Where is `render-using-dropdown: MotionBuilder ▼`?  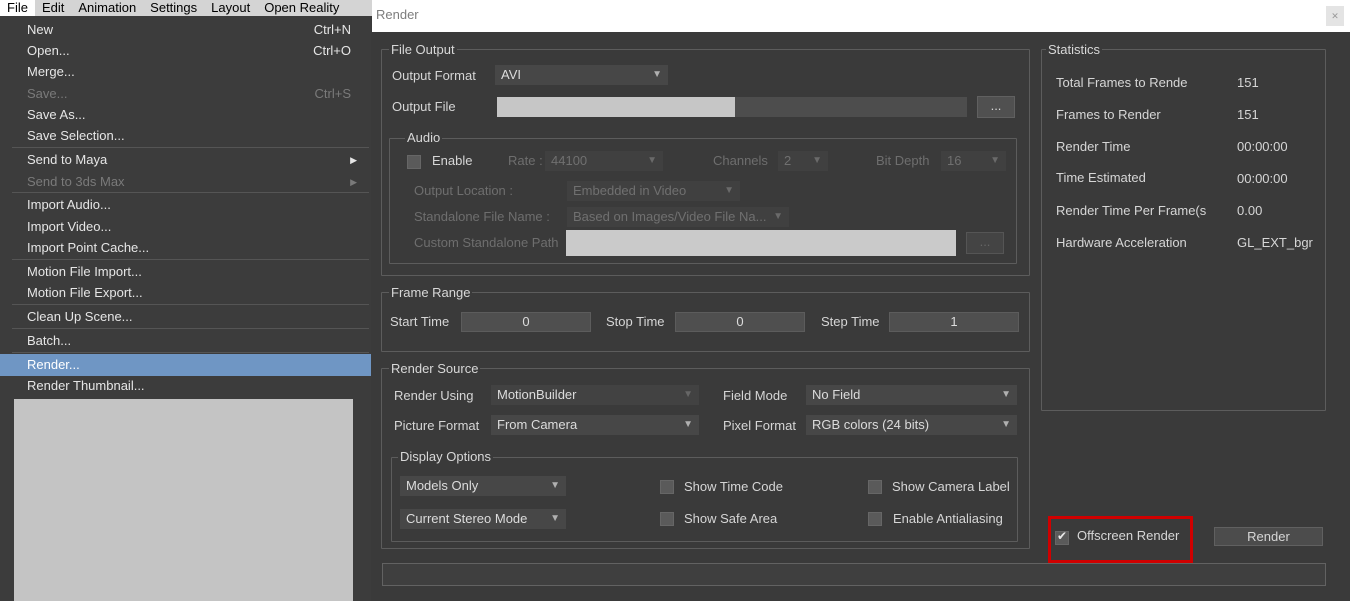
render-using-dropdown: MotionBuilder ▼ is located at coordinates (595, 395).